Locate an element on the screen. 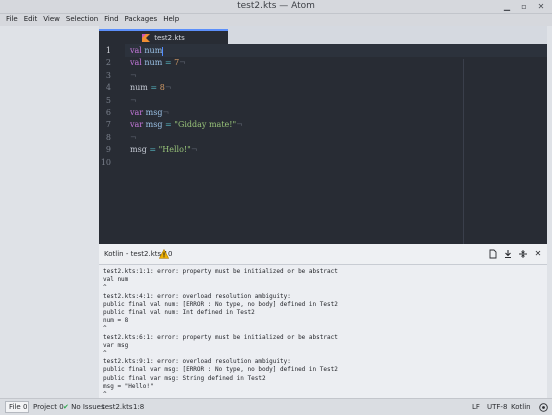  copy-output-icon is located at coordinates (493, 254).